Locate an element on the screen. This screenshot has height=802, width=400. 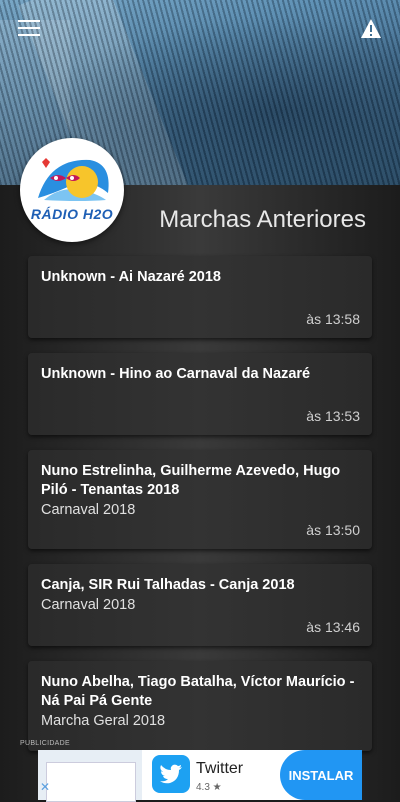
track-album: Marcha Geral 2018 is located at coordinates (103, 721).